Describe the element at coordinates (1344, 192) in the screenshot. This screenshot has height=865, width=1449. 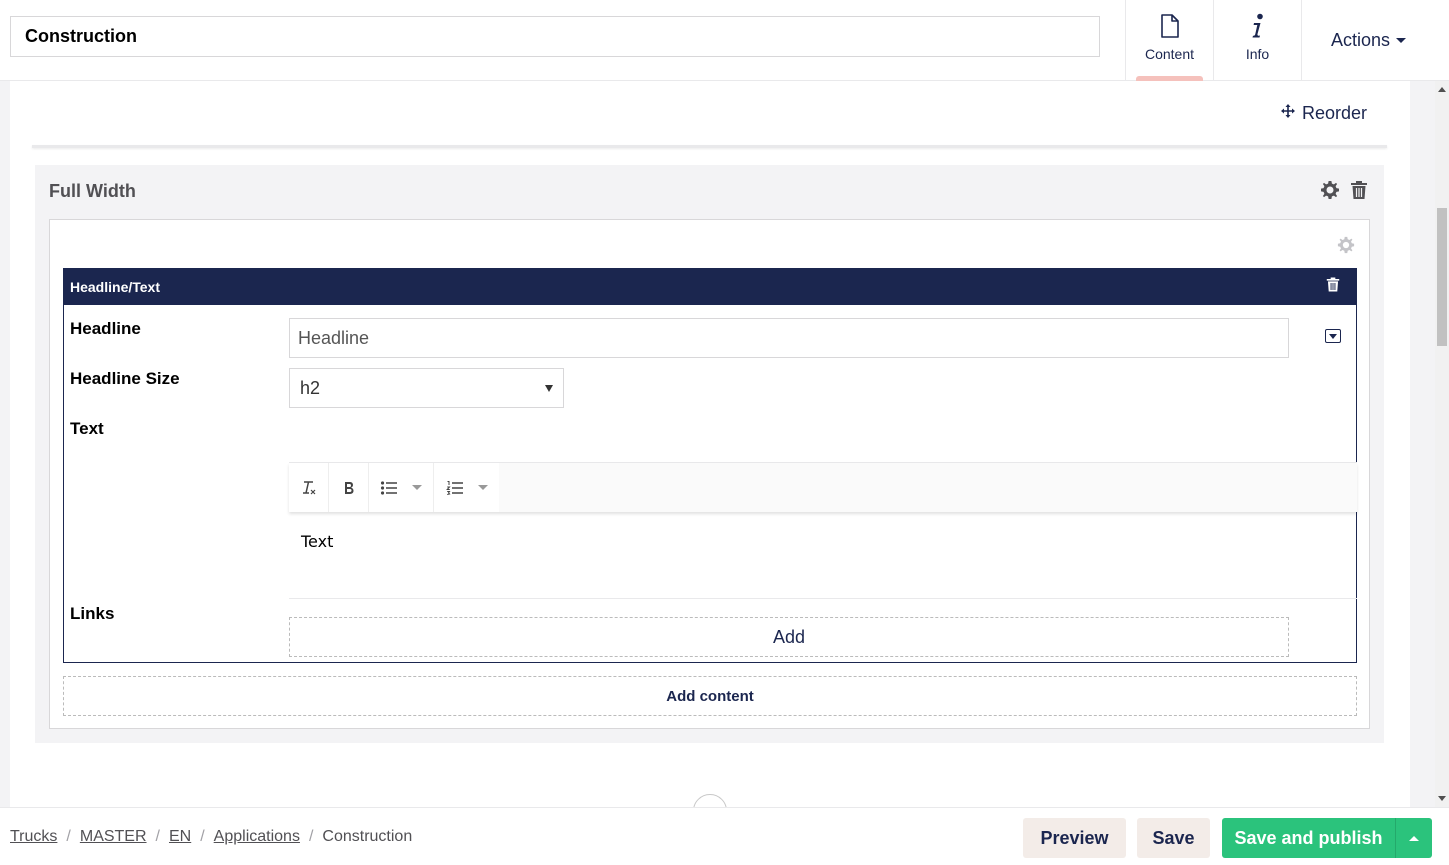
I see `section-actions` at that location.